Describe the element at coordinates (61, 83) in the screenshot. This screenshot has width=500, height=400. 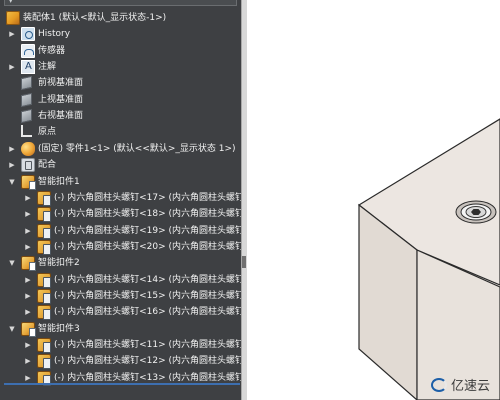
I see `tree-row-label: 前视基准面` at that location.